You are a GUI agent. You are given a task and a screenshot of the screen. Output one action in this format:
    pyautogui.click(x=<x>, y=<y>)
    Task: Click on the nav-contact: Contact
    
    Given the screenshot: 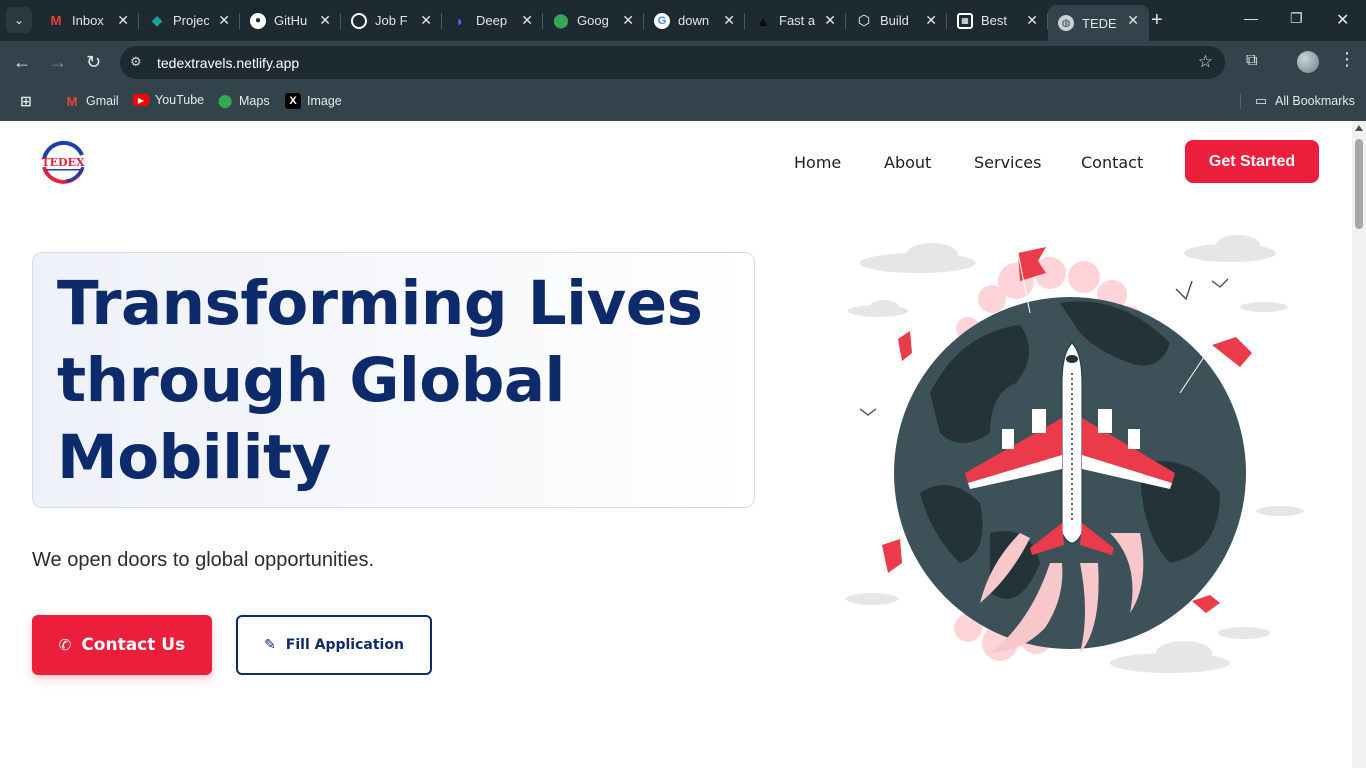 What is the action you would take?
    pyautogui.click(x=1112, y=162)
    